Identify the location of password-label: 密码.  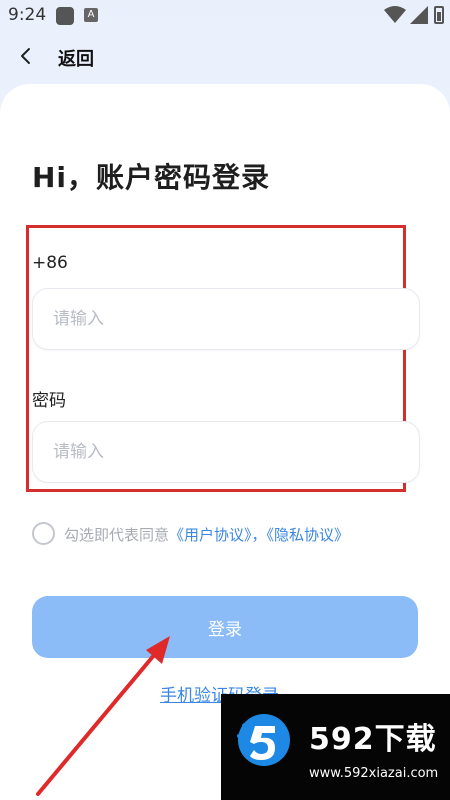
(49, 401).